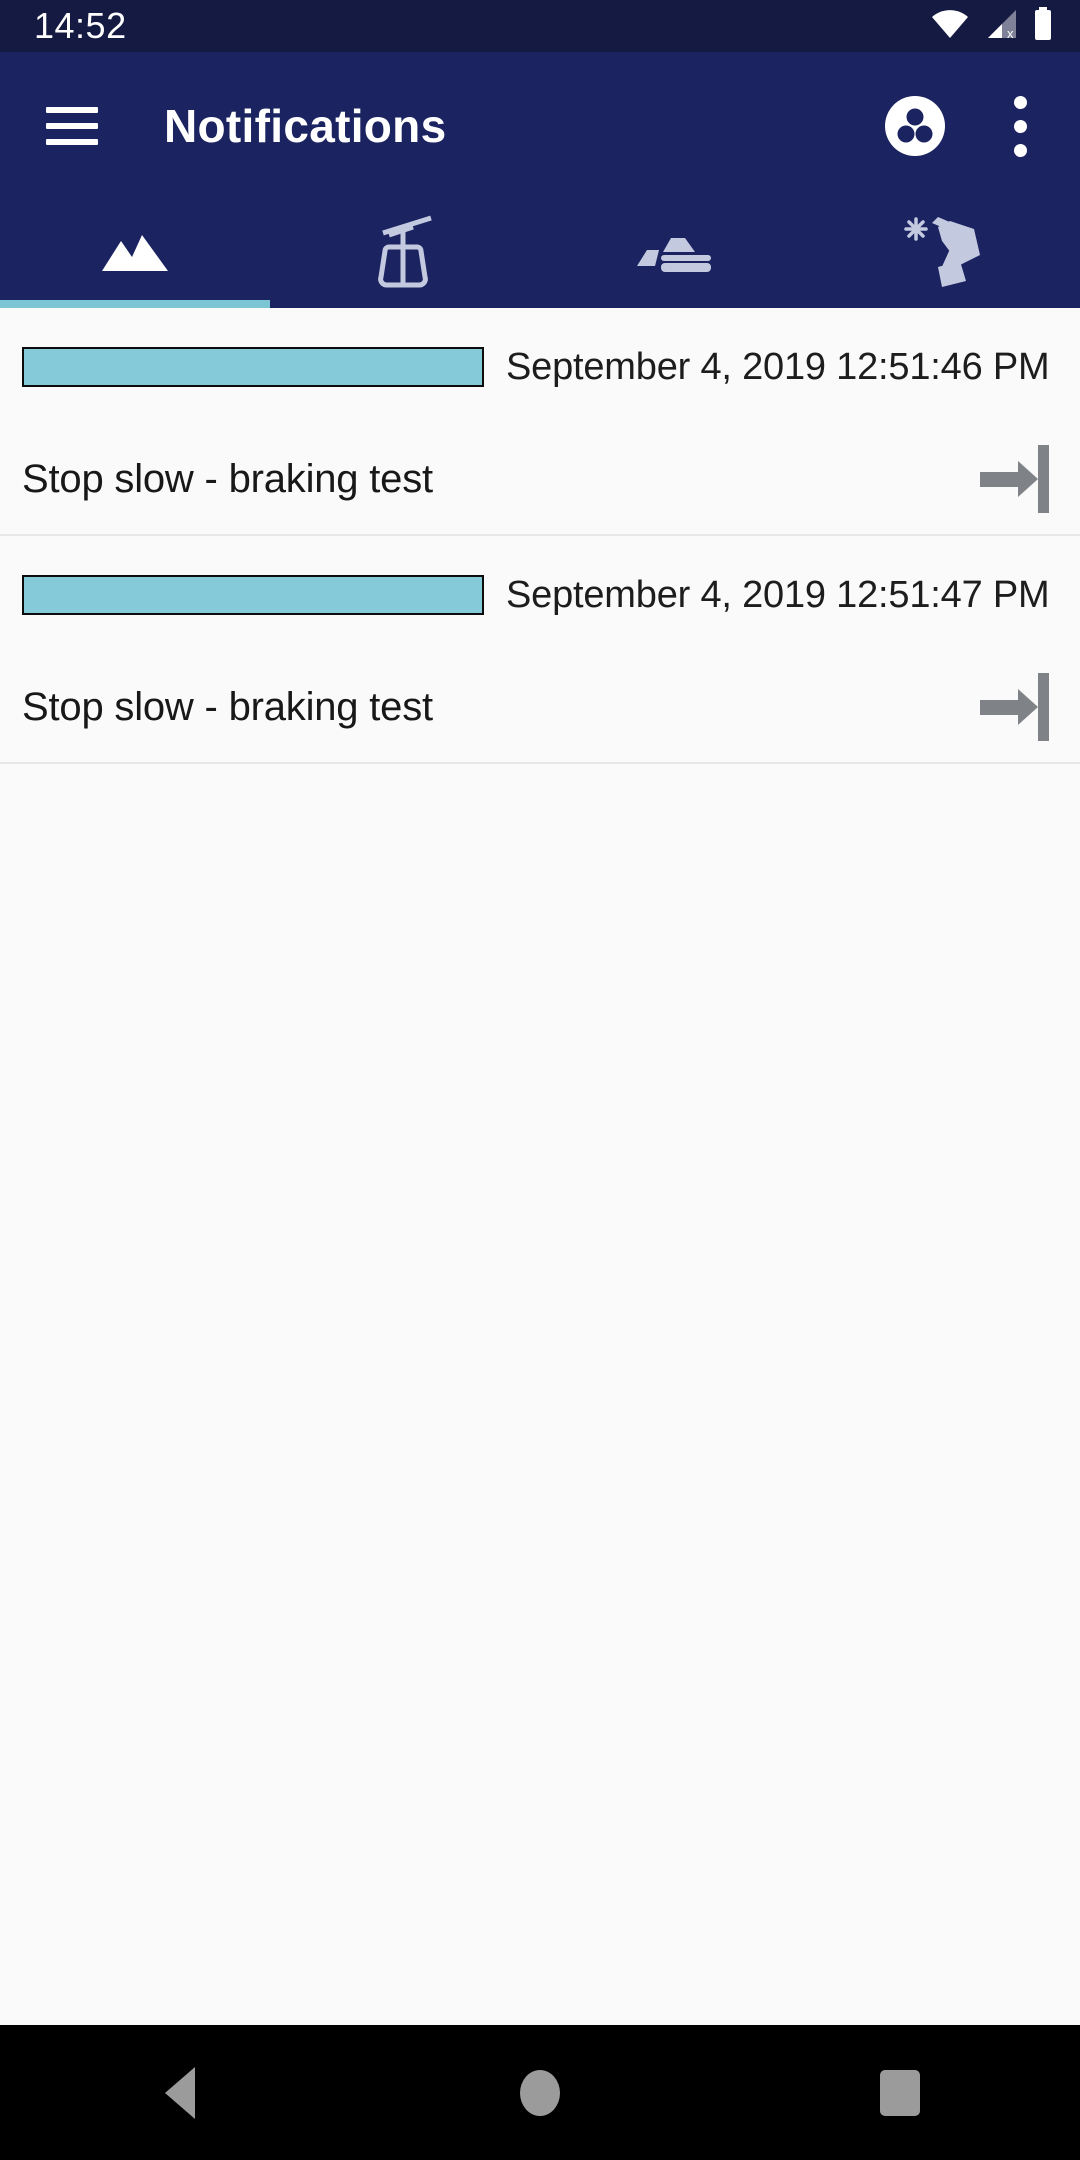 The height and width of the screenshot is (2160, 1080). Describe the element at coordinates (915, 126) in the screenshot. I see `filter-grain-icon` at that location.